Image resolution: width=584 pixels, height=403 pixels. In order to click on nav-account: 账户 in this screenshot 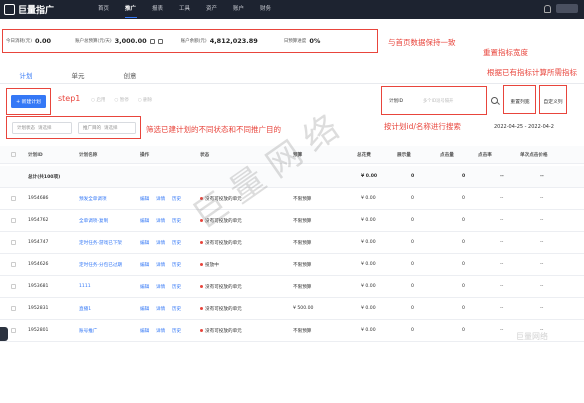, I will do `click(246, 9)`.